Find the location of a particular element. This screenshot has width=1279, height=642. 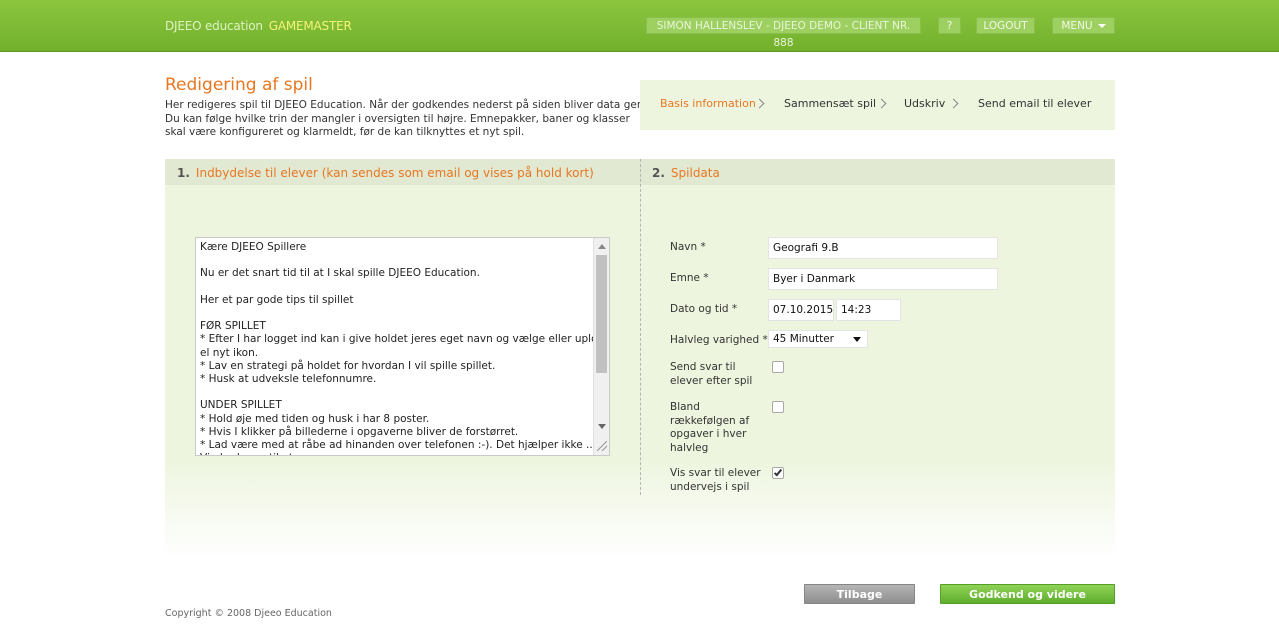

brand-role: GAMEMASTER is located at coordinates (310, 26).